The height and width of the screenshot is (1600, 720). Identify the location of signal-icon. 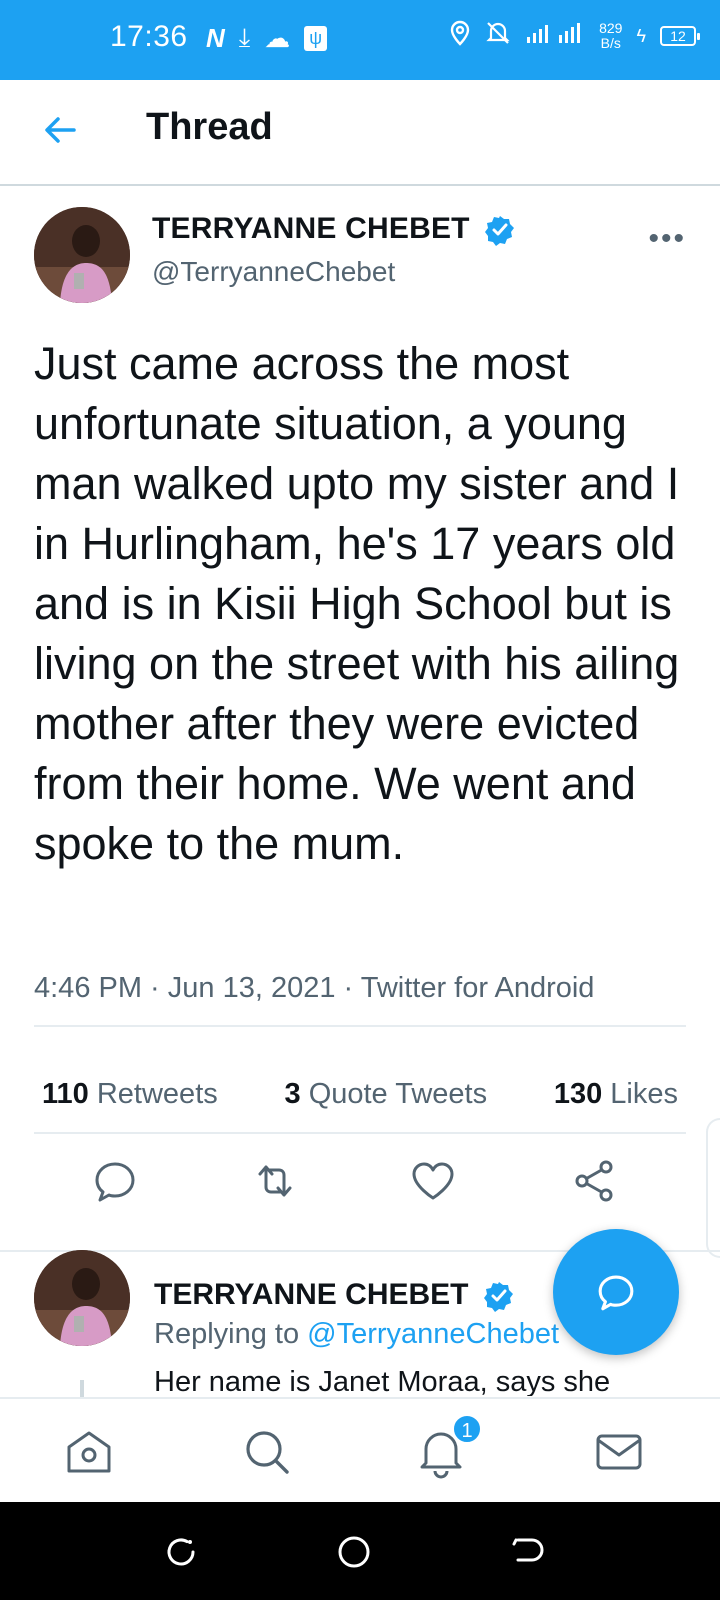
(555, 36).